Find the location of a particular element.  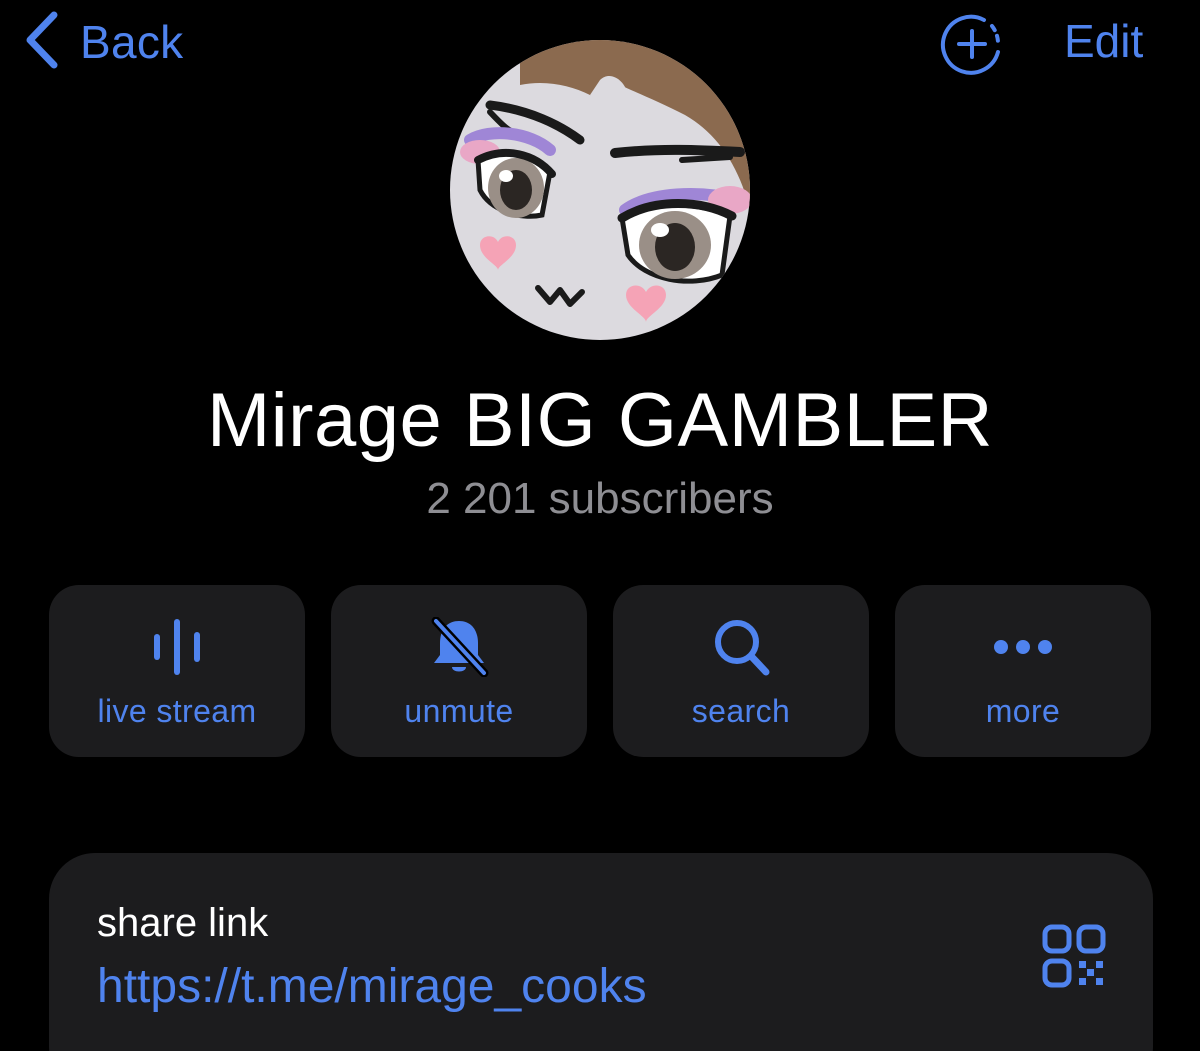

plus-circle-icon is located at coordinates (972, 47).